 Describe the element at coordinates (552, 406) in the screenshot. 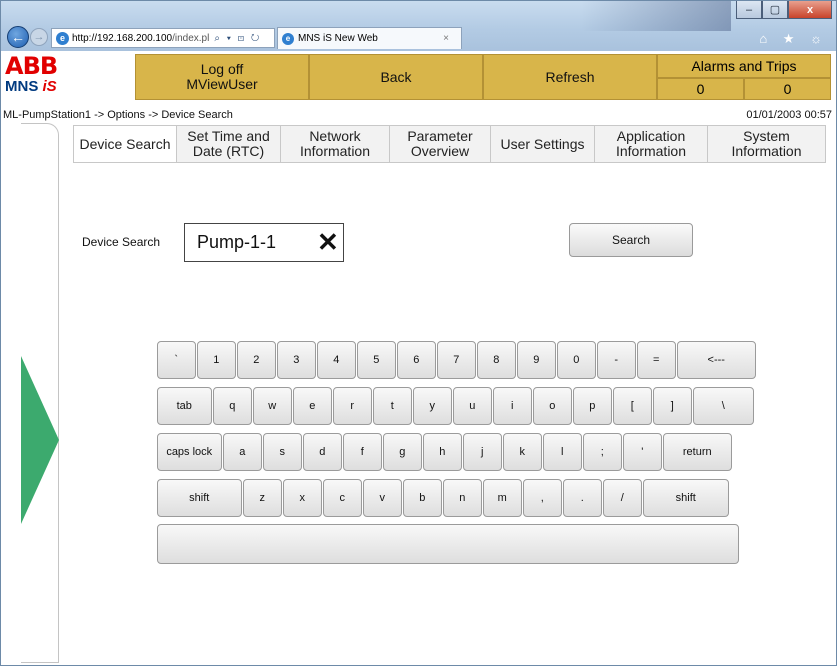

I see `key-o: o` at that location.